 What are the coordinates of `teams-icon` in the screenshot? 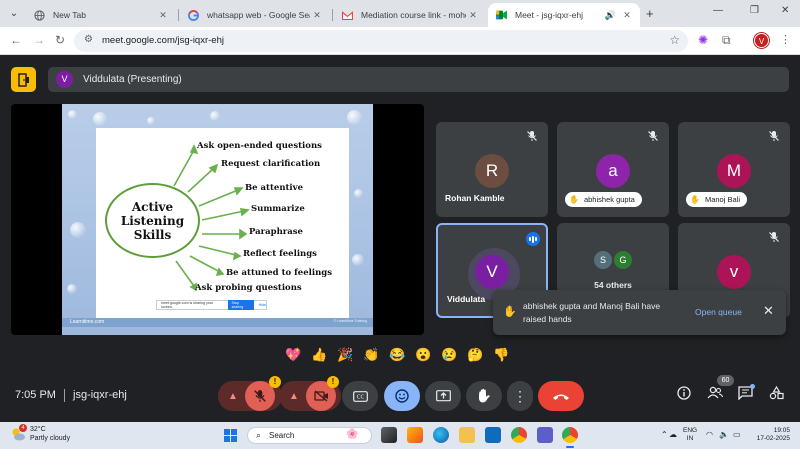 It's located at (545, 435).